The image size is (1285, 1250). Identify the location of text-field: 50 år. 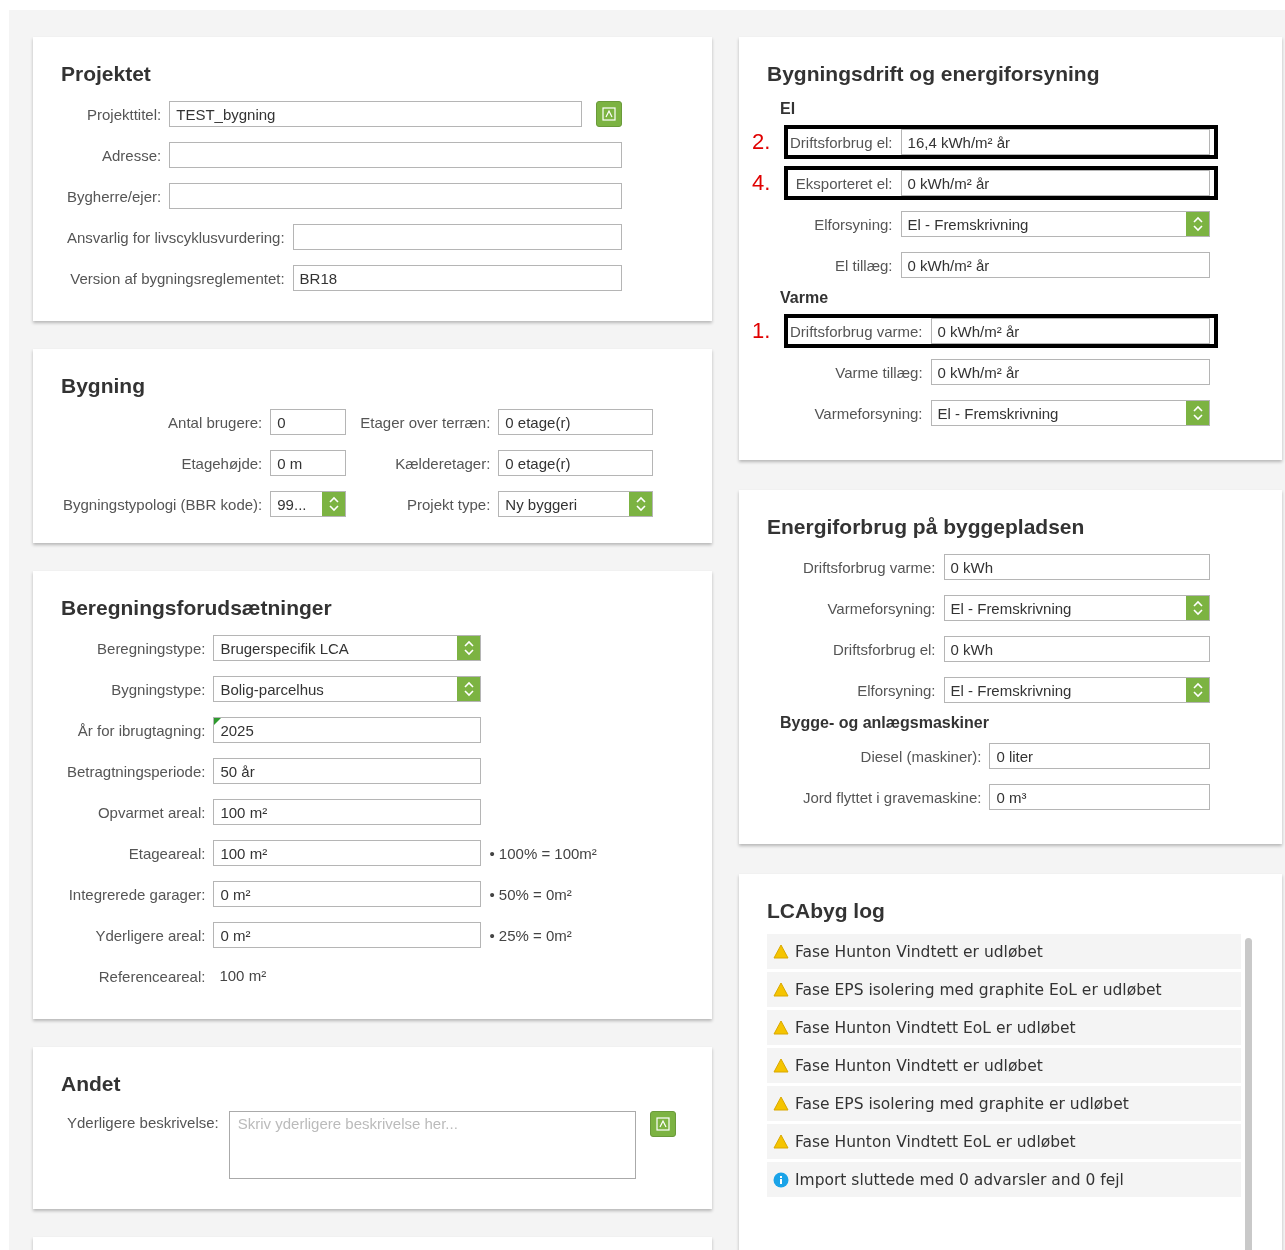
(347, 771).